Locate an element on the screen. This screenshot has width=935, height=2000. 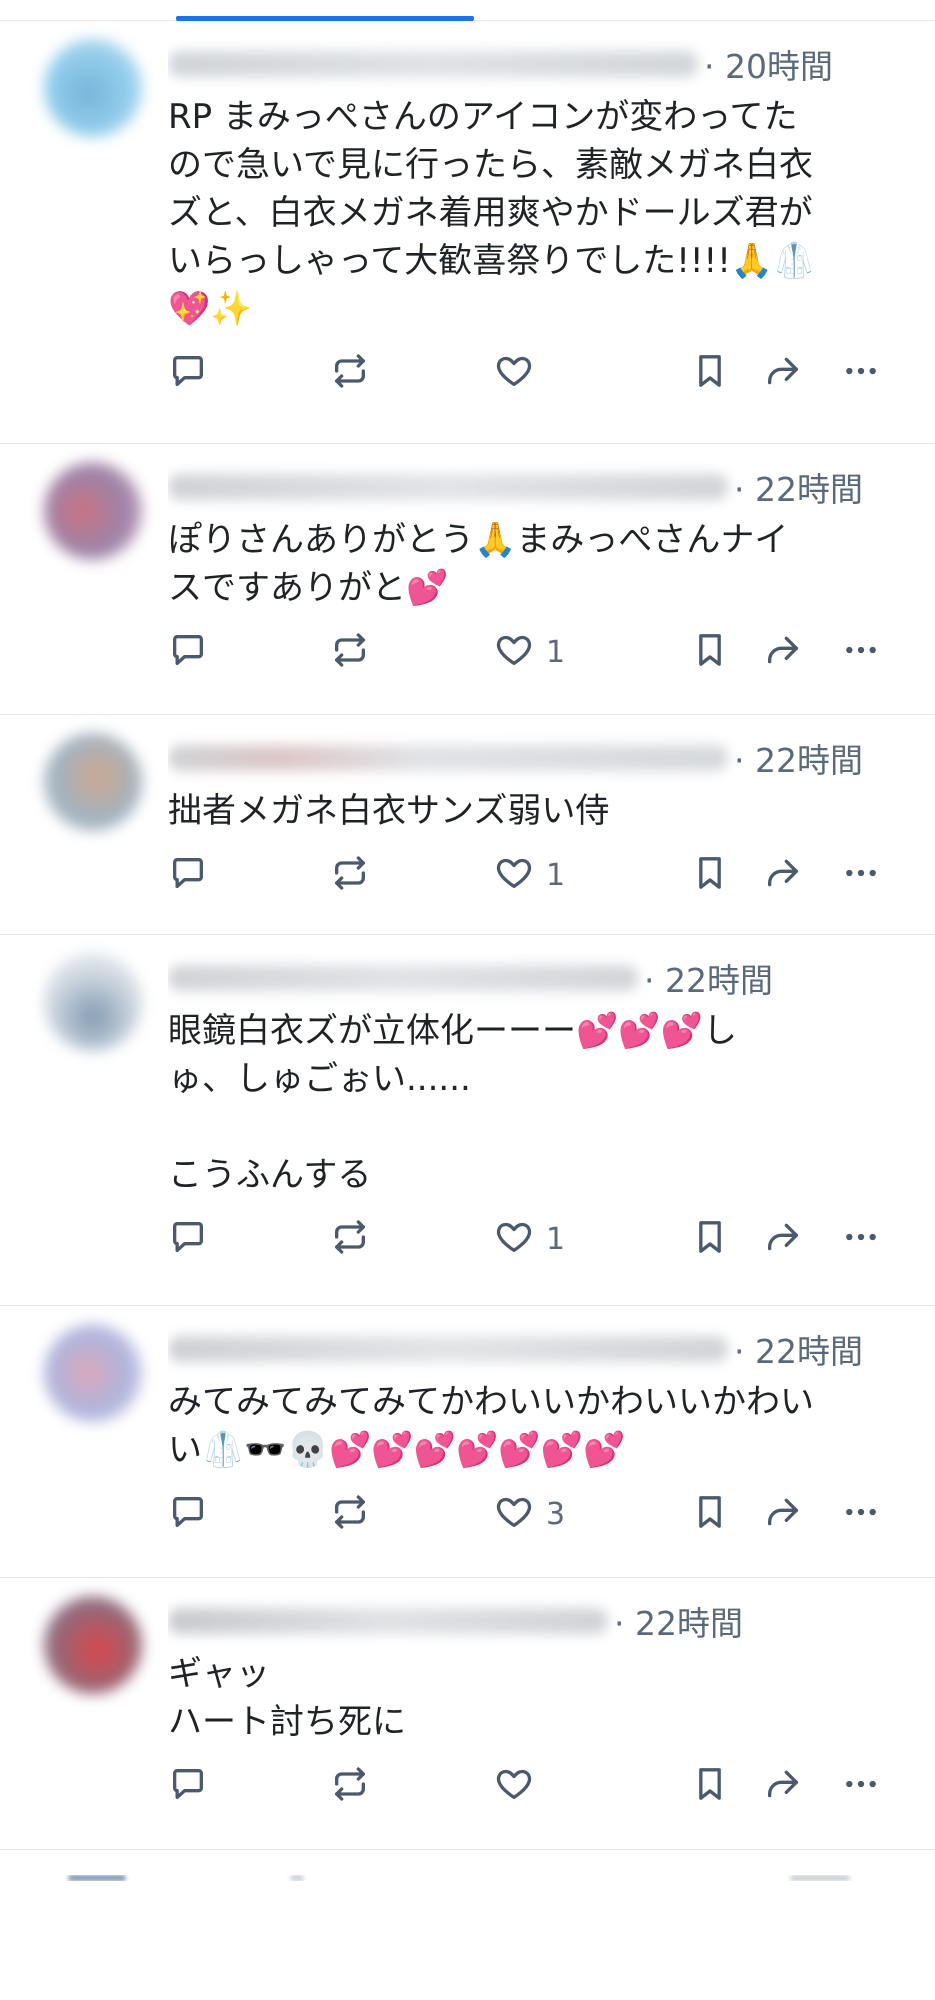
post-text: 拙者メガネ白衣サンズ弱い侍 is located at coordinates (536, 811).